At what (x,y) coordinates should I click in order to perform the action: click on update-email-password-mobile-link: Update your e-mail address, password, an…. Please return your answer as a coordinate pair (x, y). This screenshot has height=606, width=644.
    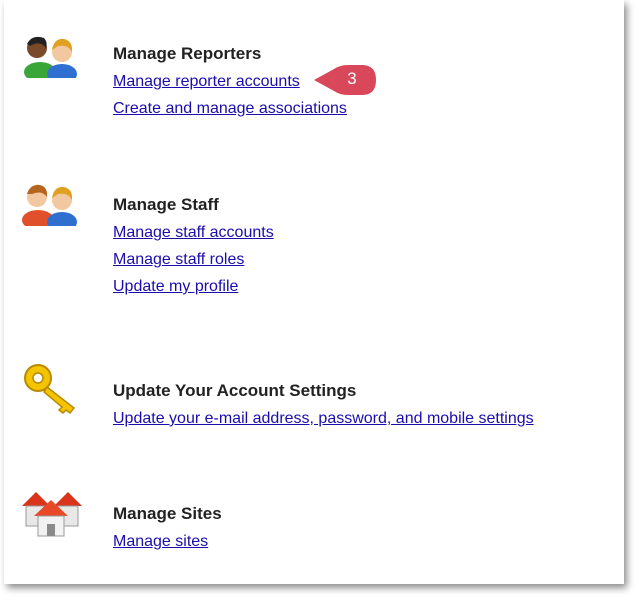
    Looking at the image, I should click on (323, 418).